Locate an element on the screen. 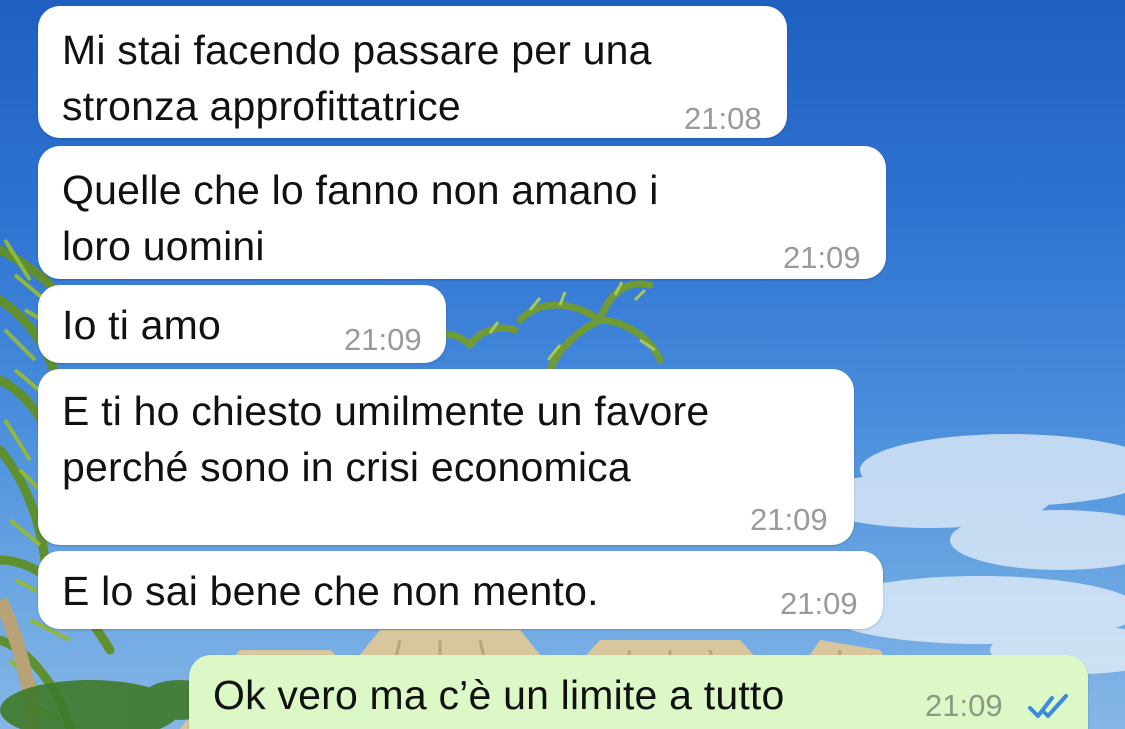 The height and width of the screenshot is (729, 1125). message-bubble-incoming: E lo sai bene che non mento. 21:09 is located at coordinates (460, 590).